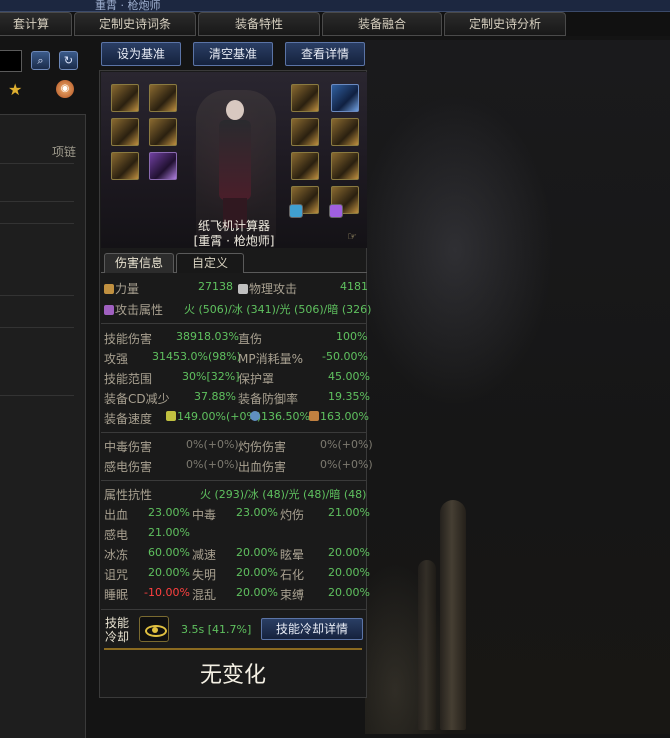 Image resolution: width=670 pixels, height=738 pixels. I want to click on tab-damage-info: 伤害信息, so click(139, 263).